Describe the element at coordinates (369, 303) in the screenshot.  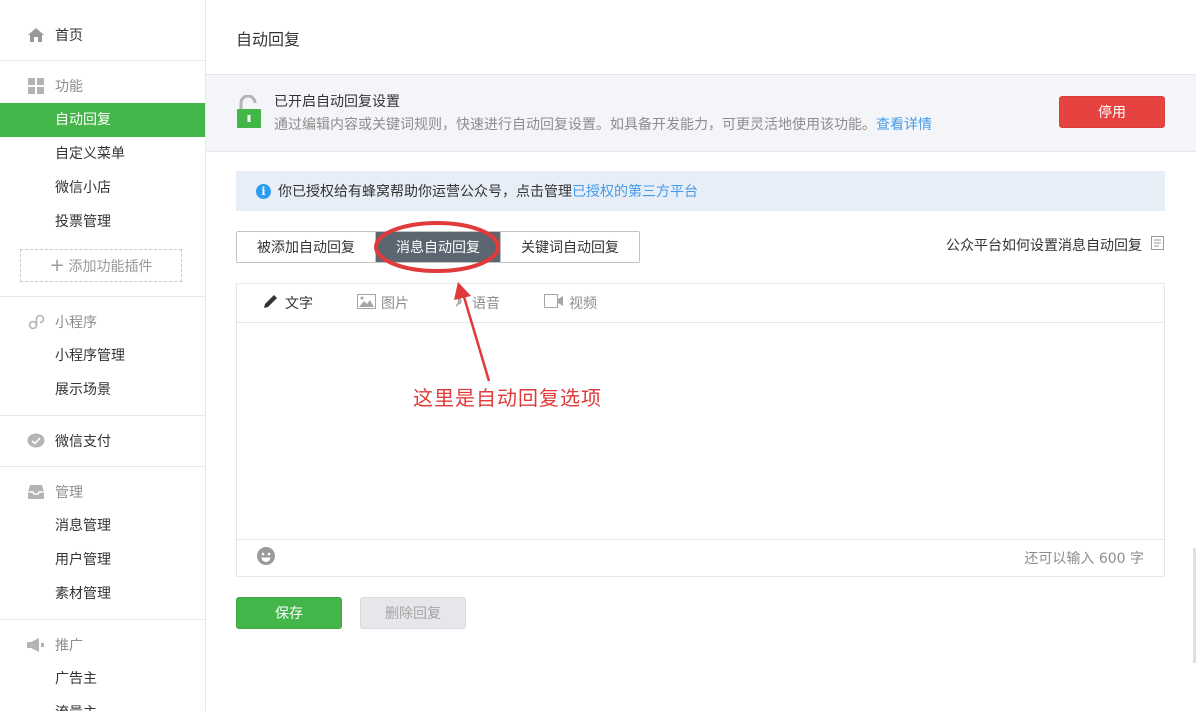
I see `image-icon` at that location.